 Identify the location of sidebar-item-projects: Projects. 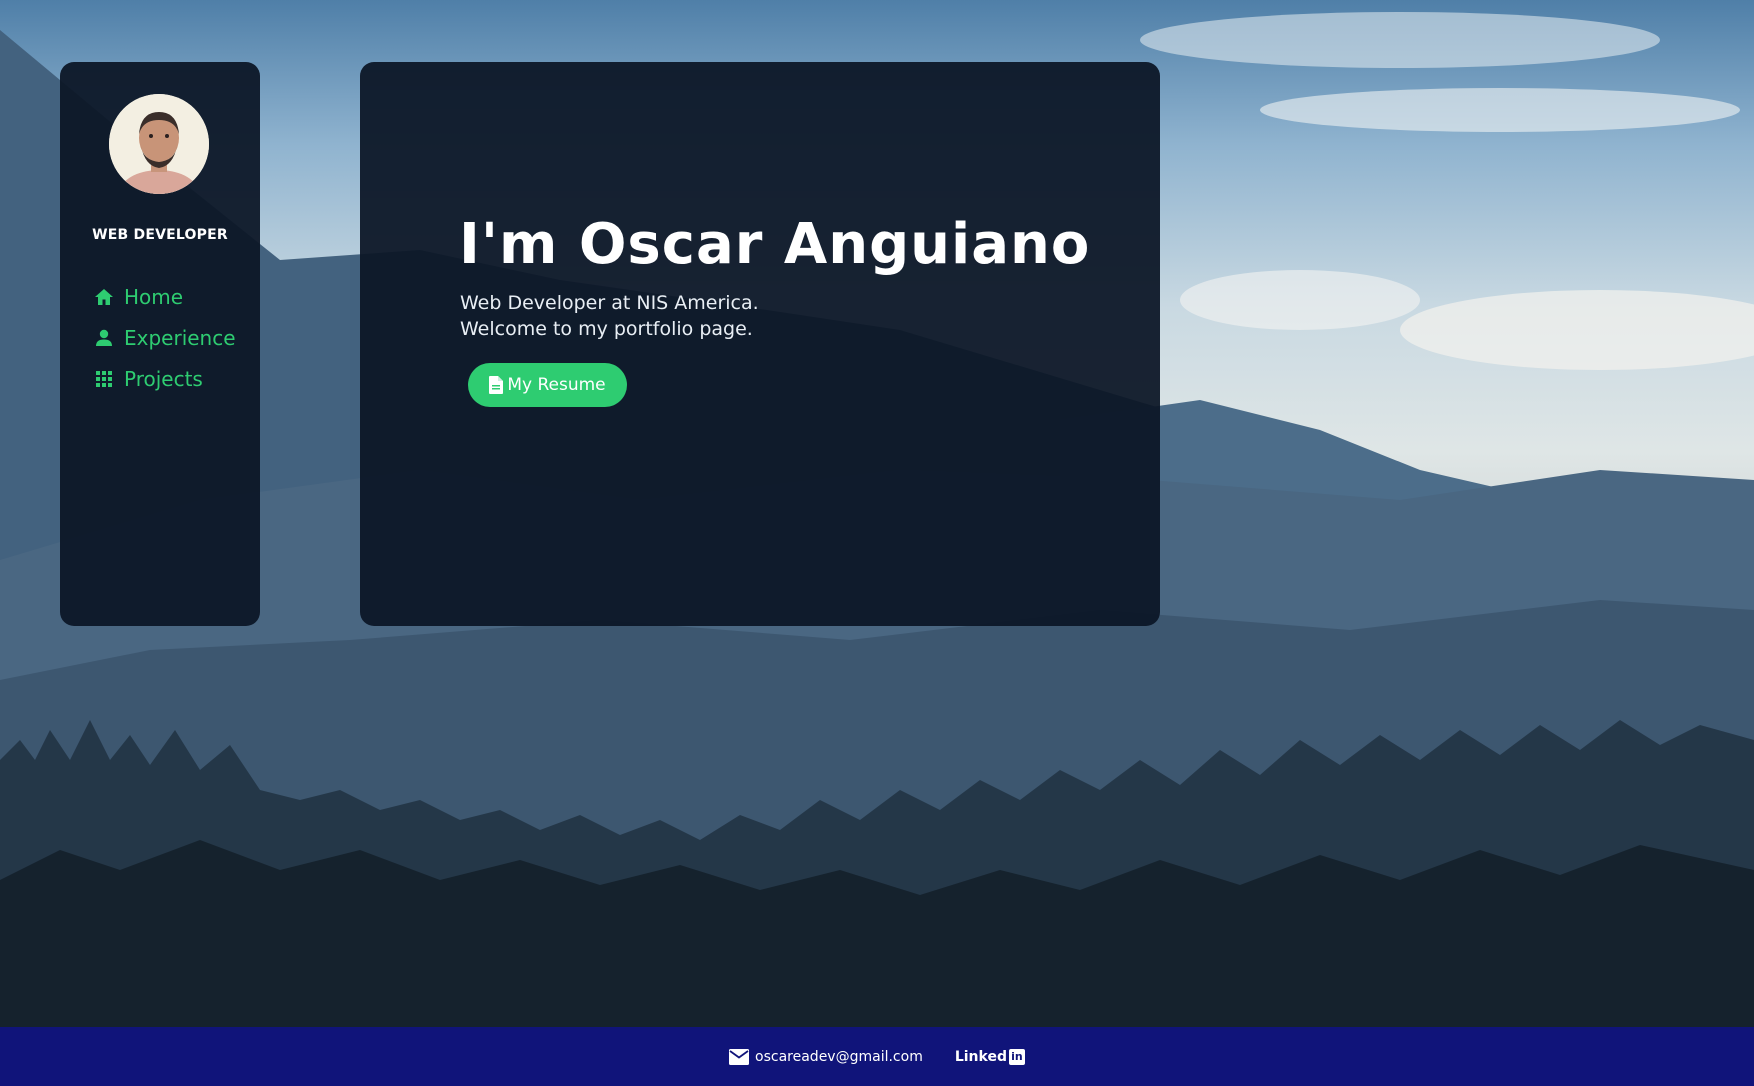
(165, 378).